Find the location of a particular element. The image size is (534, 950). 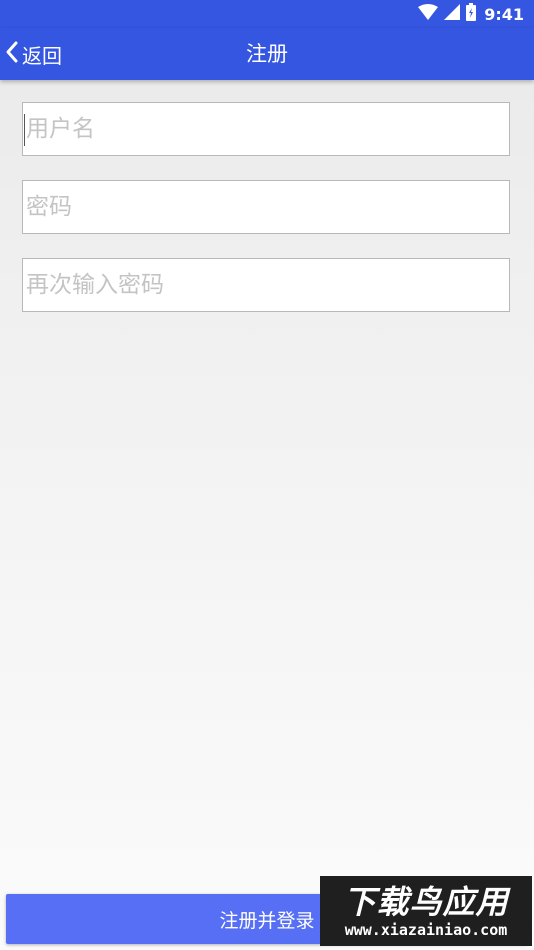

register-and-login-label: 注册并登录 is located at coordinates (267, 920).